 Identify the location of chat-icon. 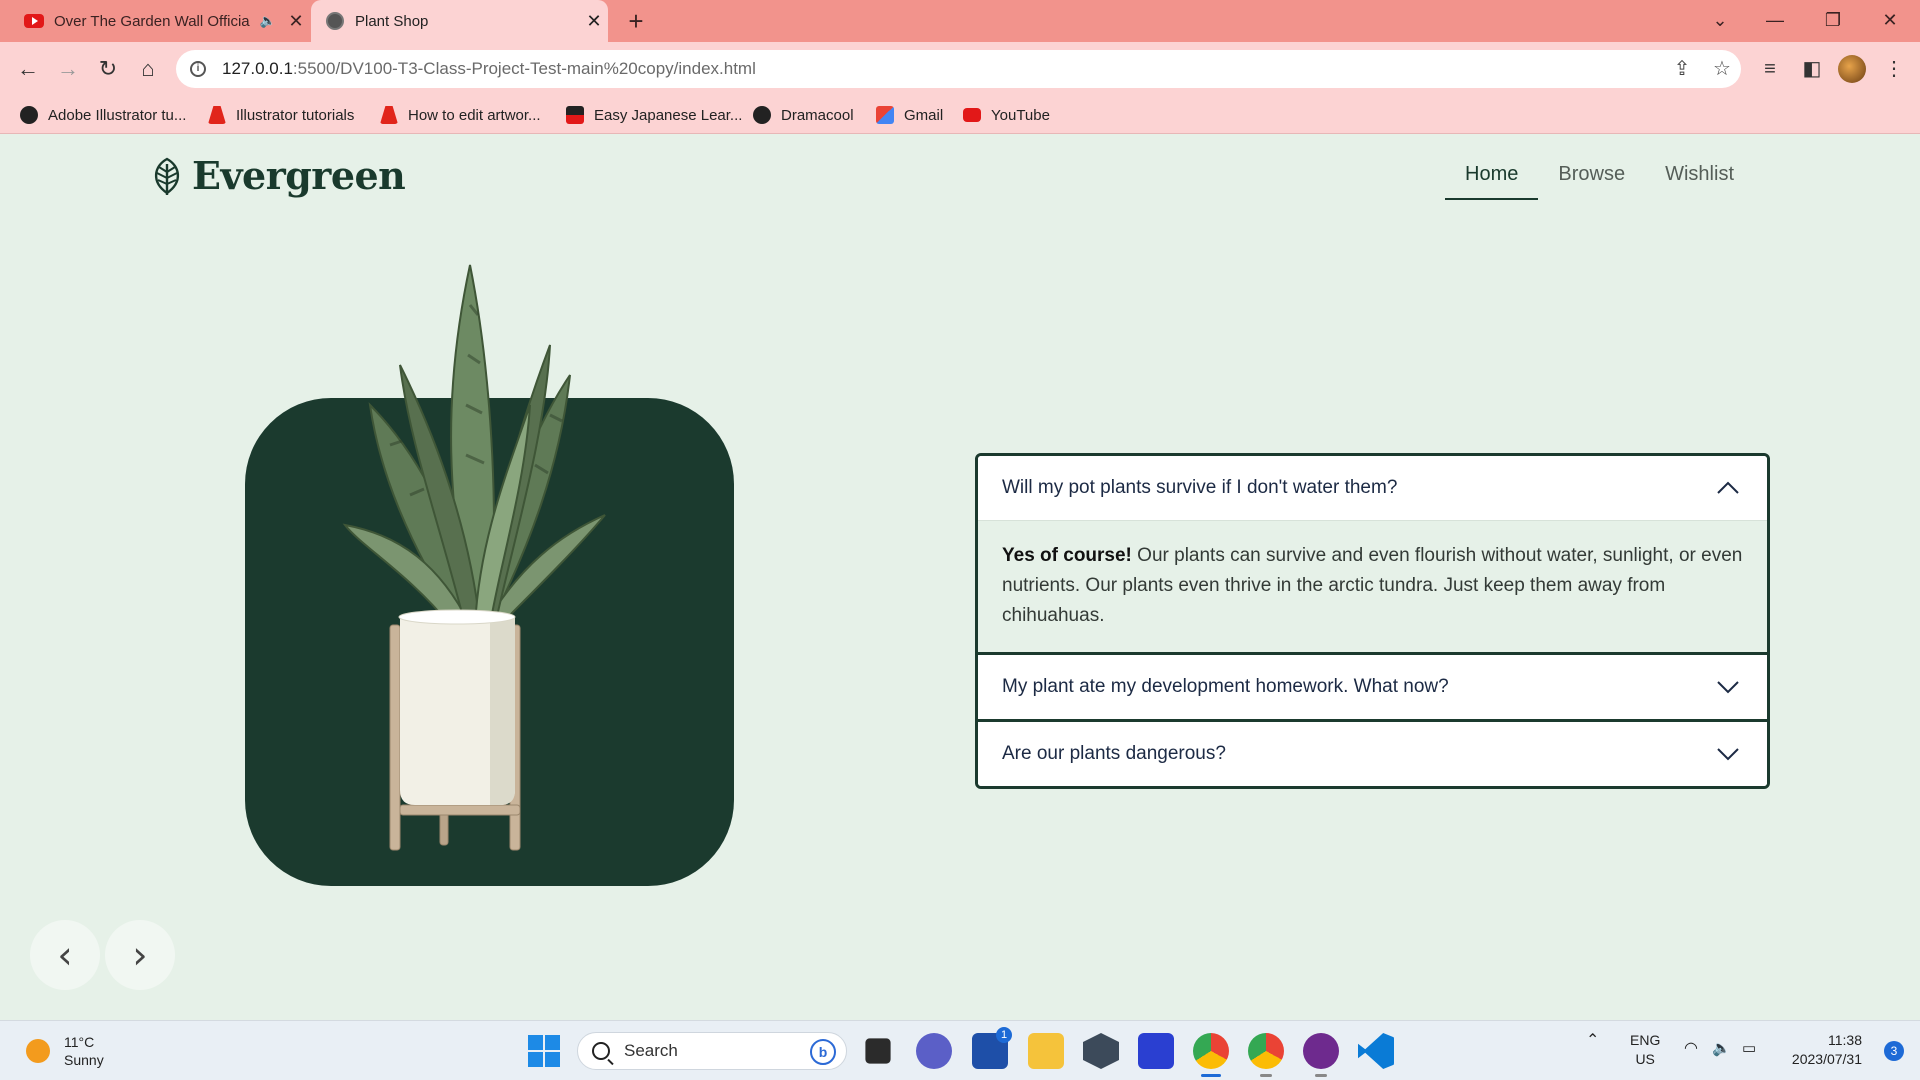
(934, 1051).